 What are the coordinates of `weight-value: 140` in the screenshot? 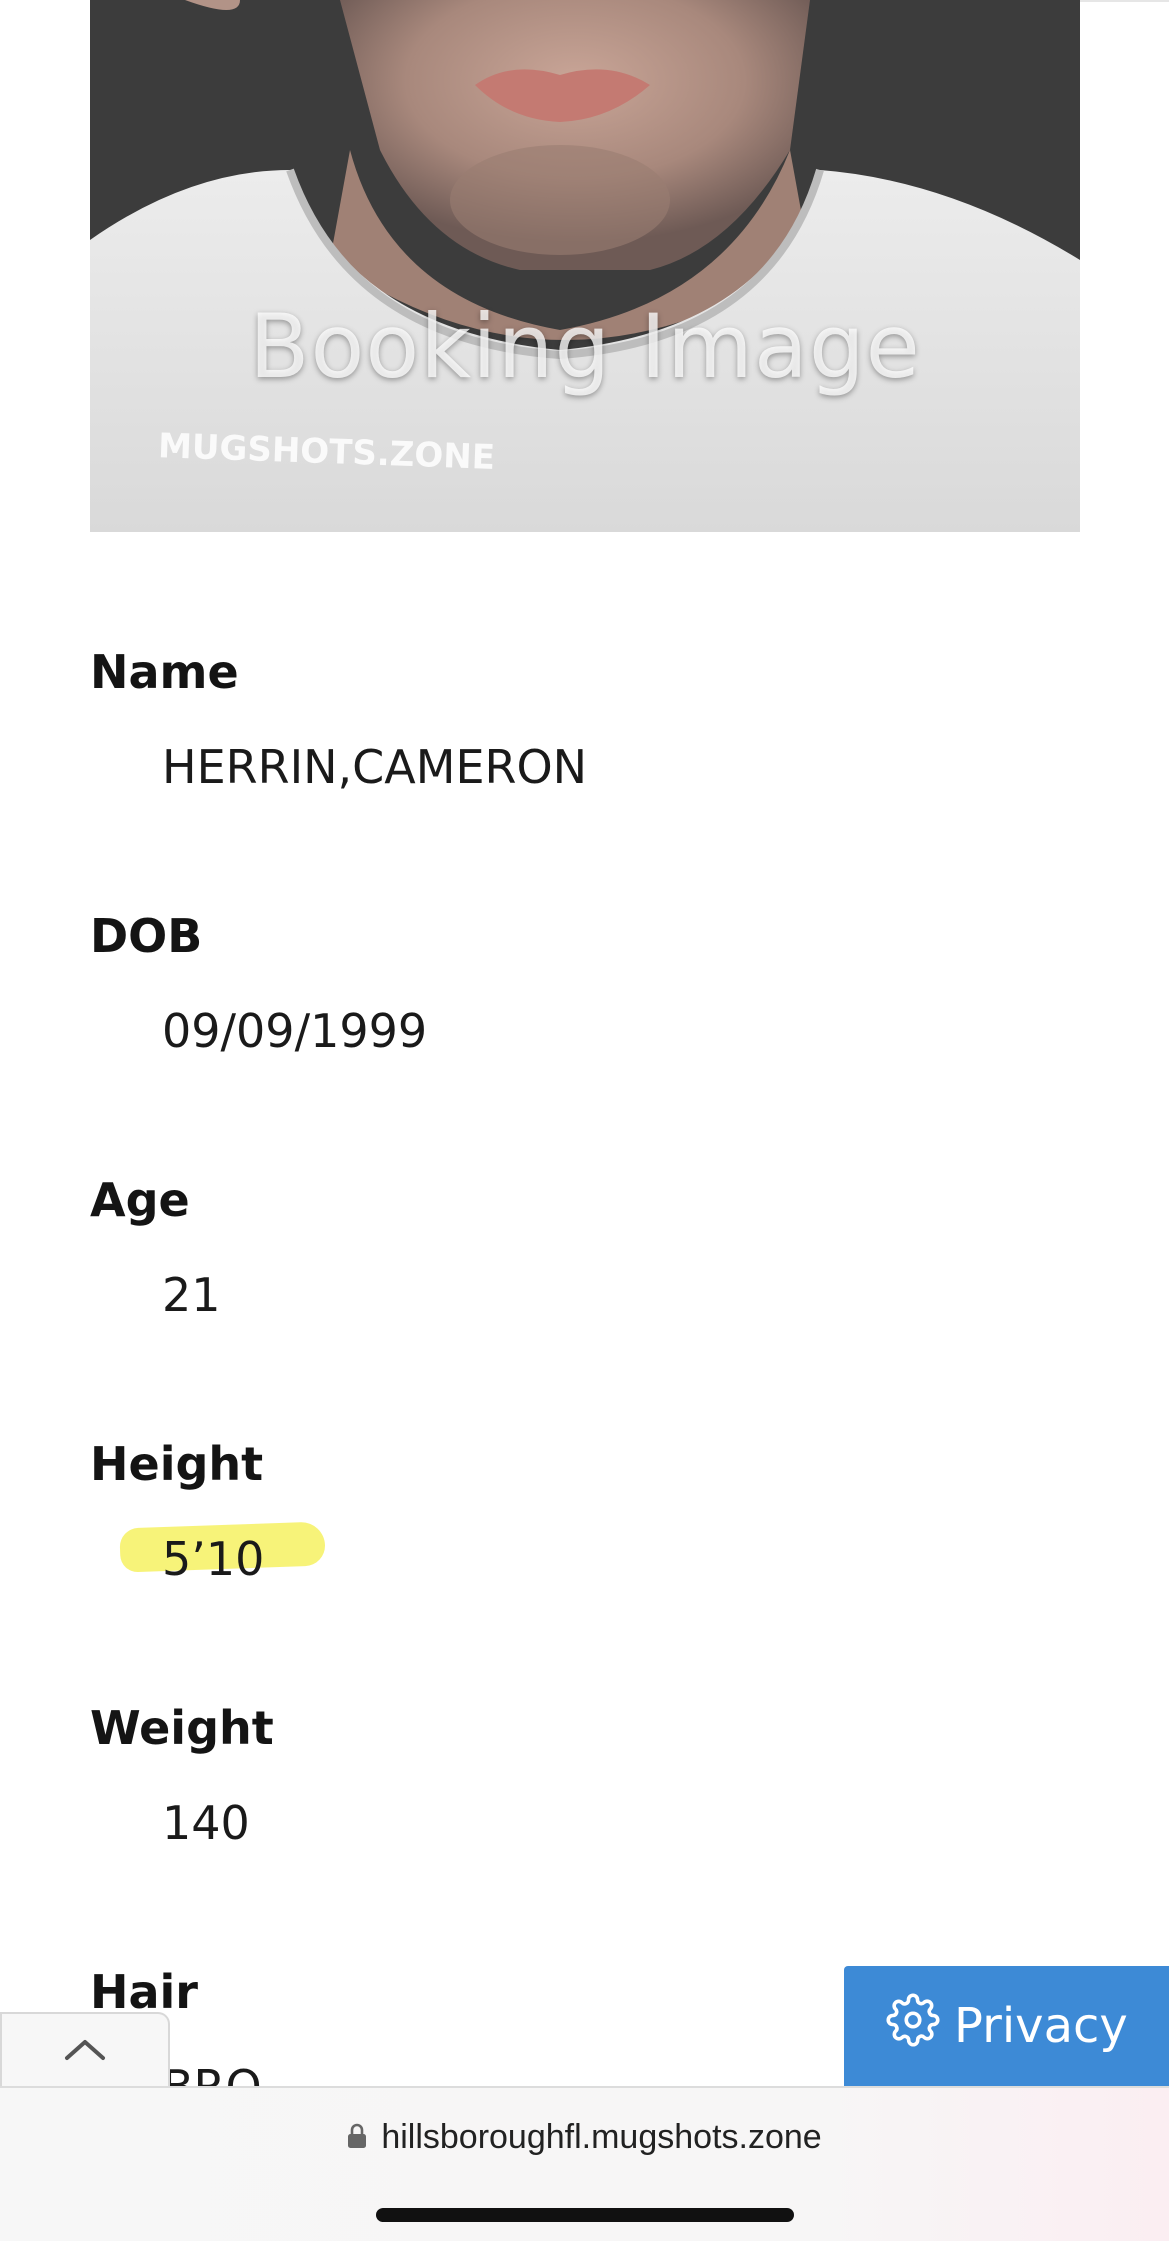 It's located at (206, 1823).